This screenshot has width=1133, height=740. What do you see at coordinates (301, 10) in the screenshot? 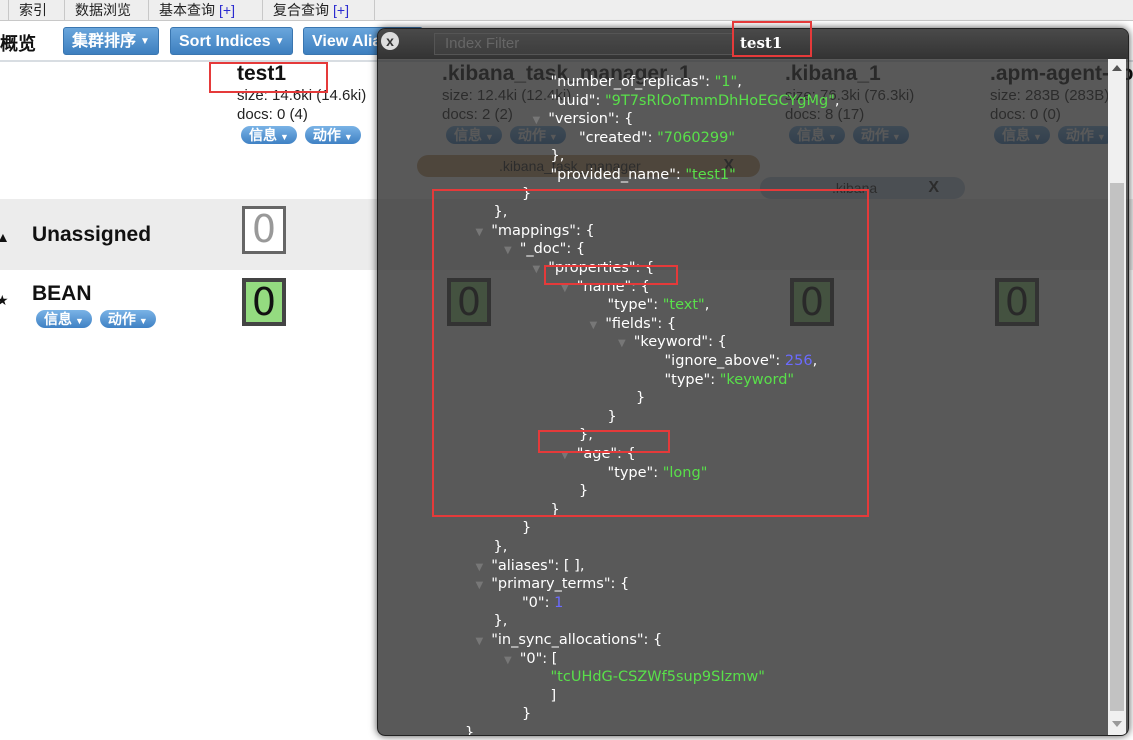
I see `tab-label: 复合查询` at bounding box center [301, 10].